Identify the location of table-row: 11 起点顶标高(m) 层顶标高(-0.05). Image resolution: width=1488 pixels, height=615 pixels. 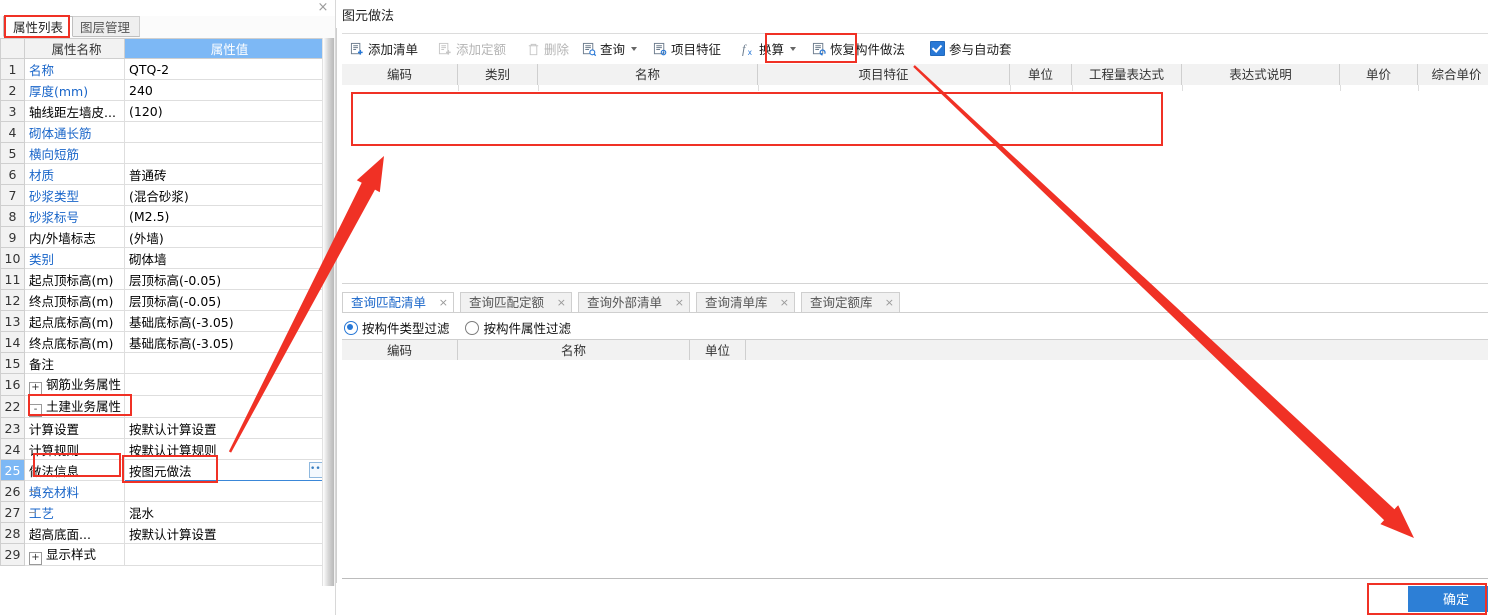
(165, 279).